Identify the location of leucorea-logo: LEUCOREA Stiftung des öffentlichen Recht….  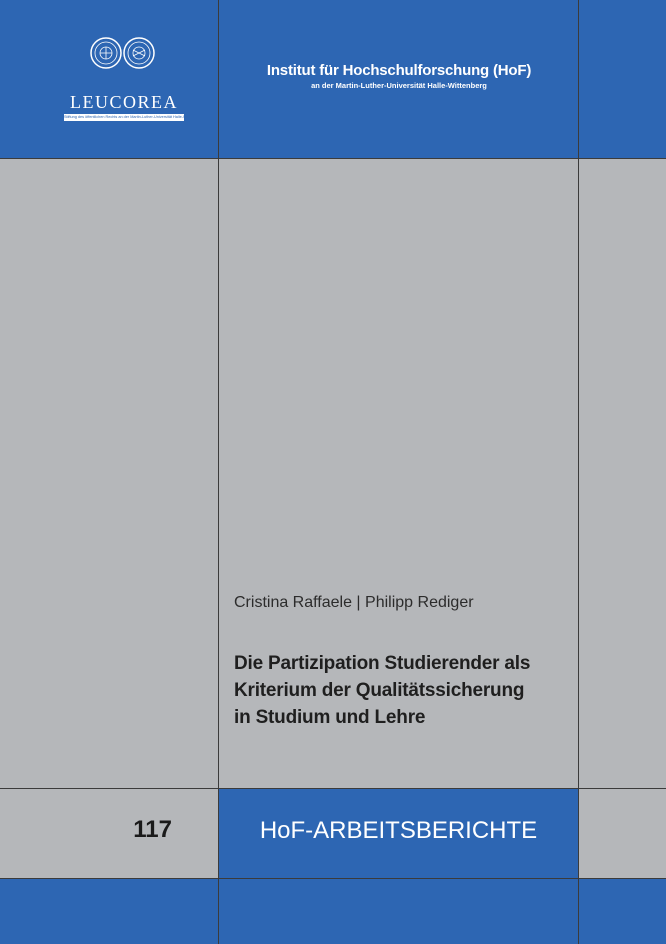
(124, 79).